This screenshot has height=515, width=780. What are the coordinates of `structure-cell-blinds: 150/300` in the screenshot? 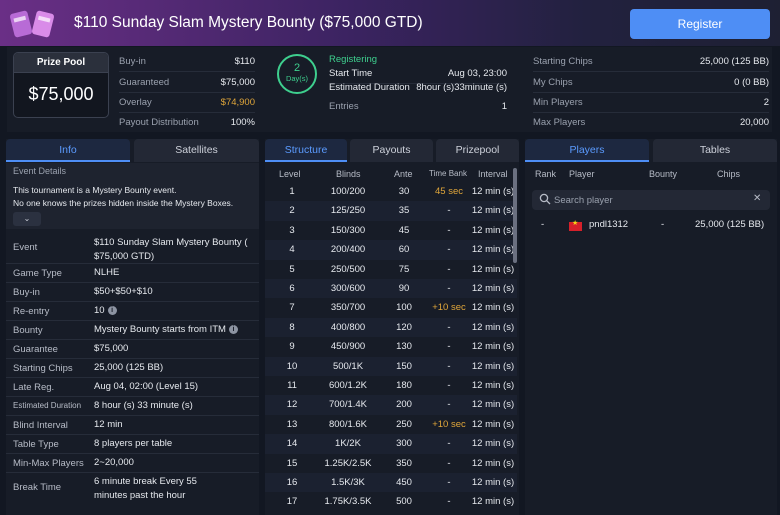 It's located at (348, 230).